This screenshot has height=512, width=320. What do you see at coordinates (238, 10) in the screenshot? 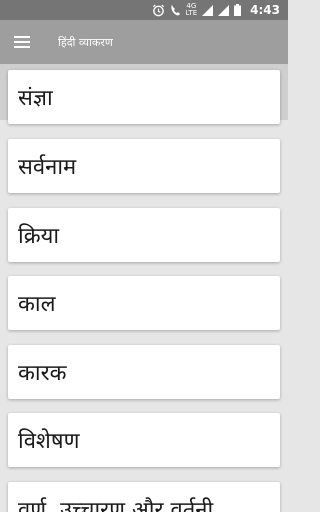
I see `battery-icon` at bounding box center [238, 10].